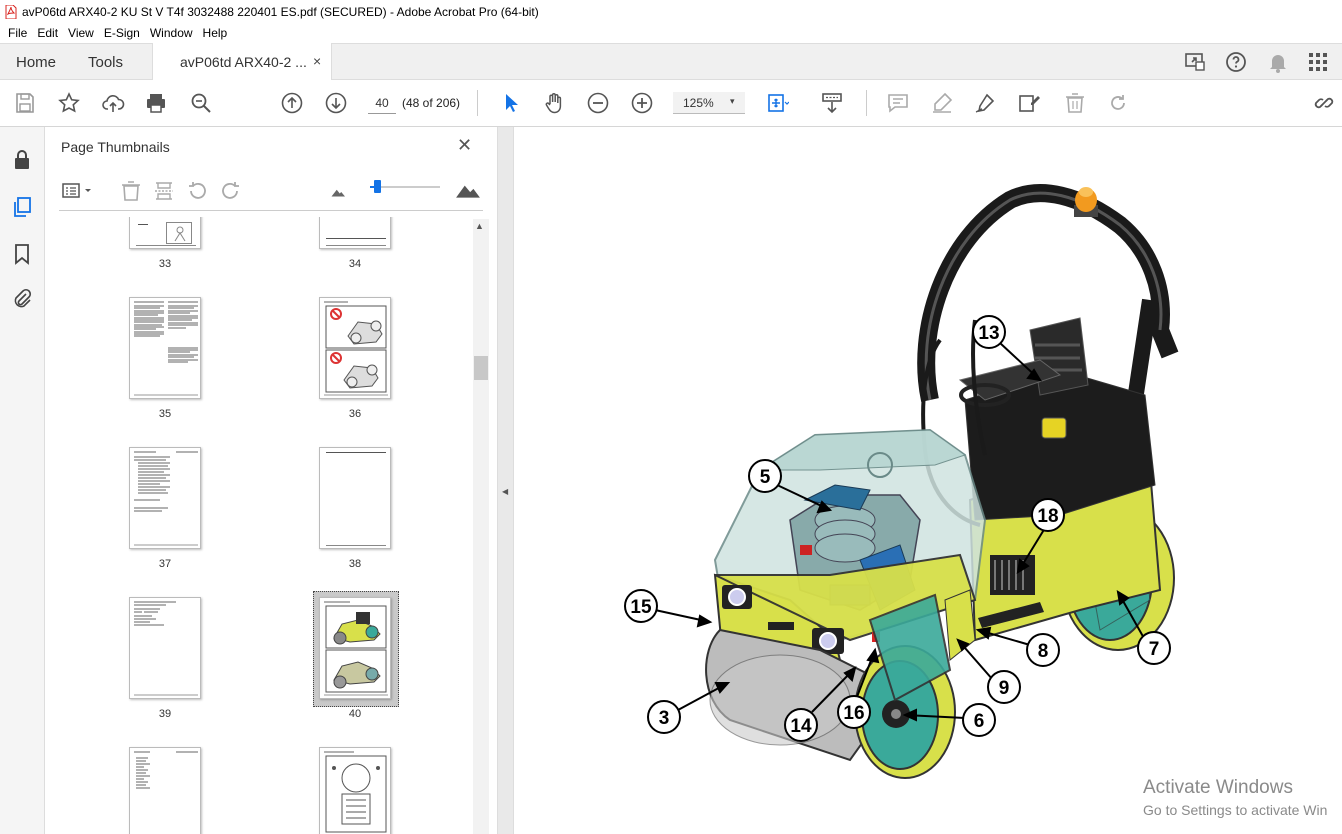  Describe the element at coordinates (22, 299) in the screenshot. I see `attachments-paperclip-icon` at that location.